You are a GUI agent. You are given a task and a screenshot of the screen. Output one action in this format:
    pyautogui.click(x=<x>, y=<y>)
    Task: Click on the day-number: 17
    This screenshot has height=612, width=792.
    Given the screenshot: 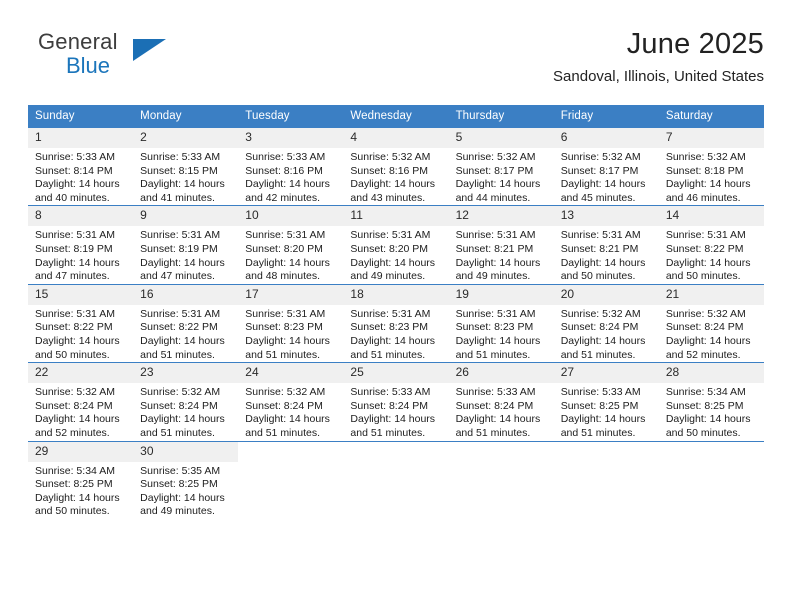 What is the action you would take?
    pyautogui.click(x=291, y=294)
    